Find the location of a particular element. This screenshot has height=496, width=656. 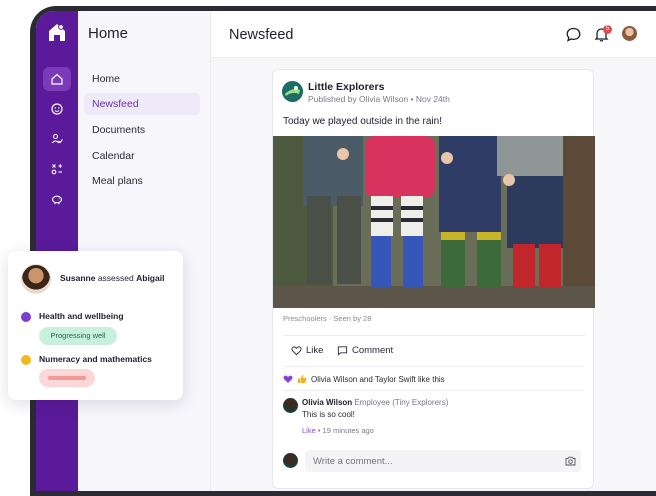

comment-input is located at coordinates (443, 461).